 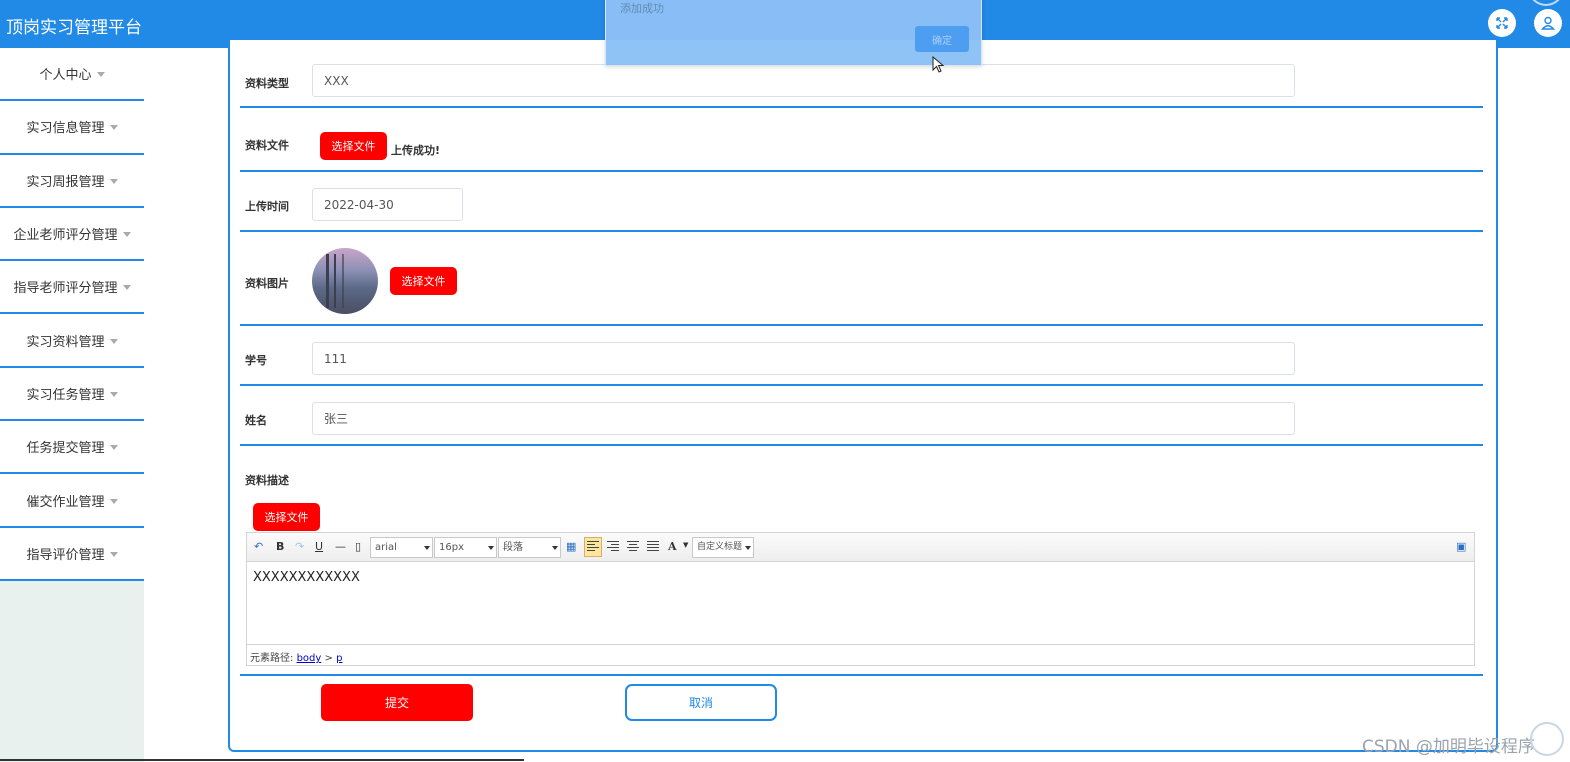 What do you see at coordinates (272, 658) in the screenshot?
I see `element-path-label: 元素路径:` at bounding box center [272, 658].